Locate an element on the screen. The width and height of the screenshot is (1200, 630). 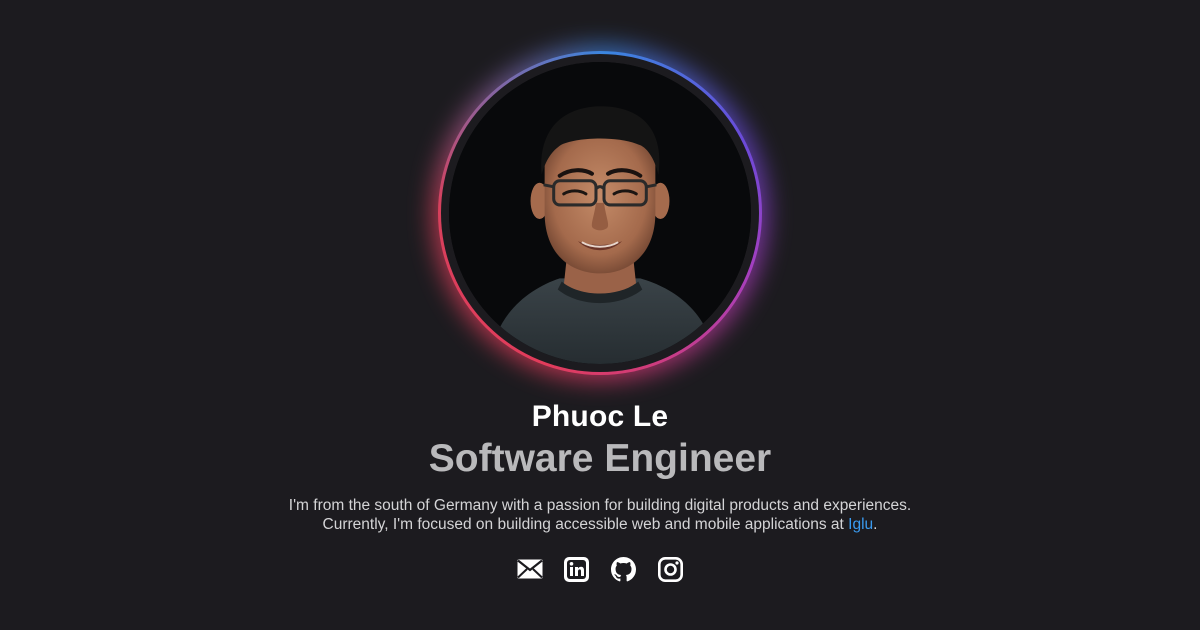
avatar is located at coordinates (600, 213).